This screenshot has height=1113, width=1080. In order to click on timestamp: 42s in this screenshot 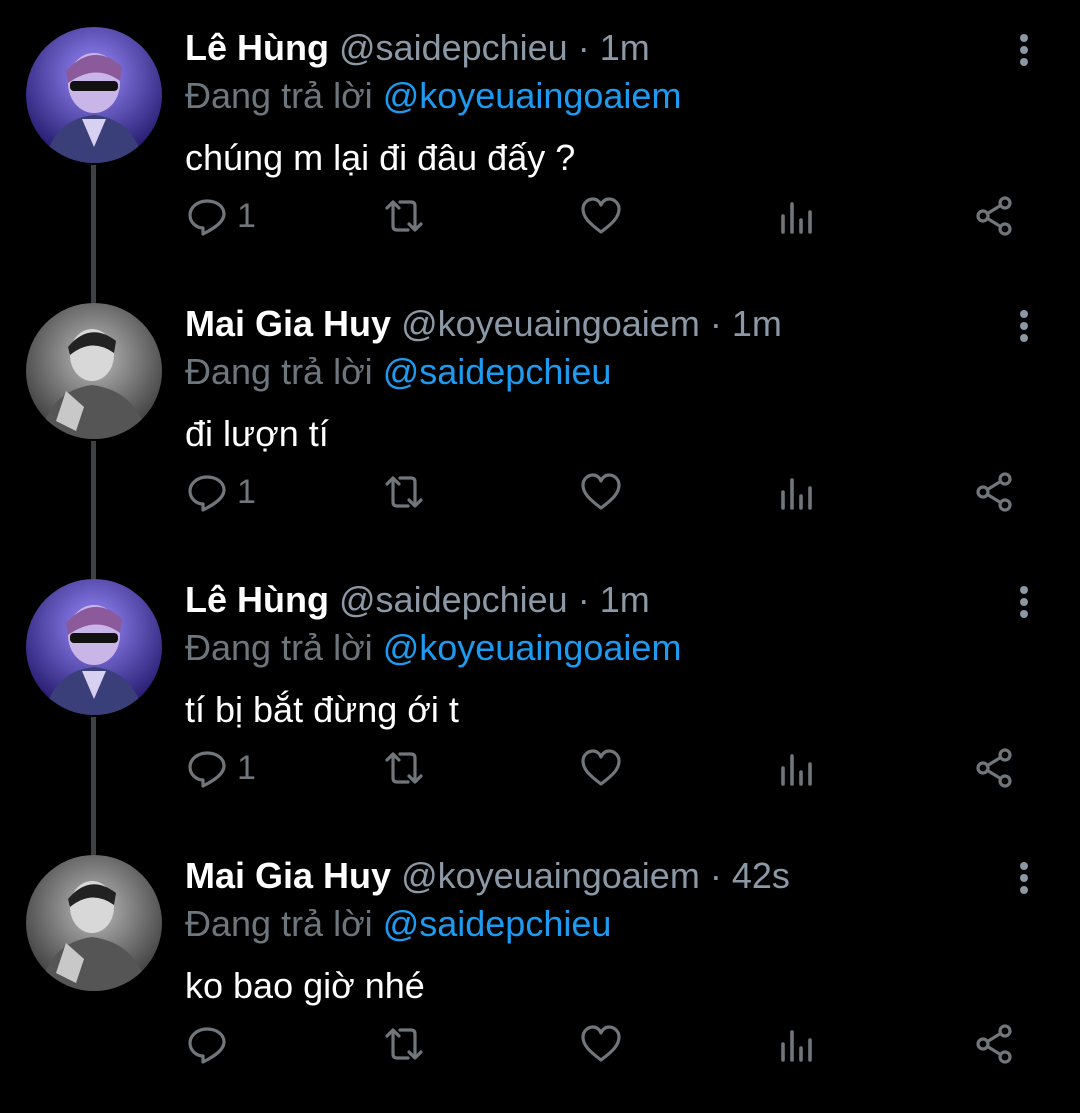, I will do `click(761, 875)`.